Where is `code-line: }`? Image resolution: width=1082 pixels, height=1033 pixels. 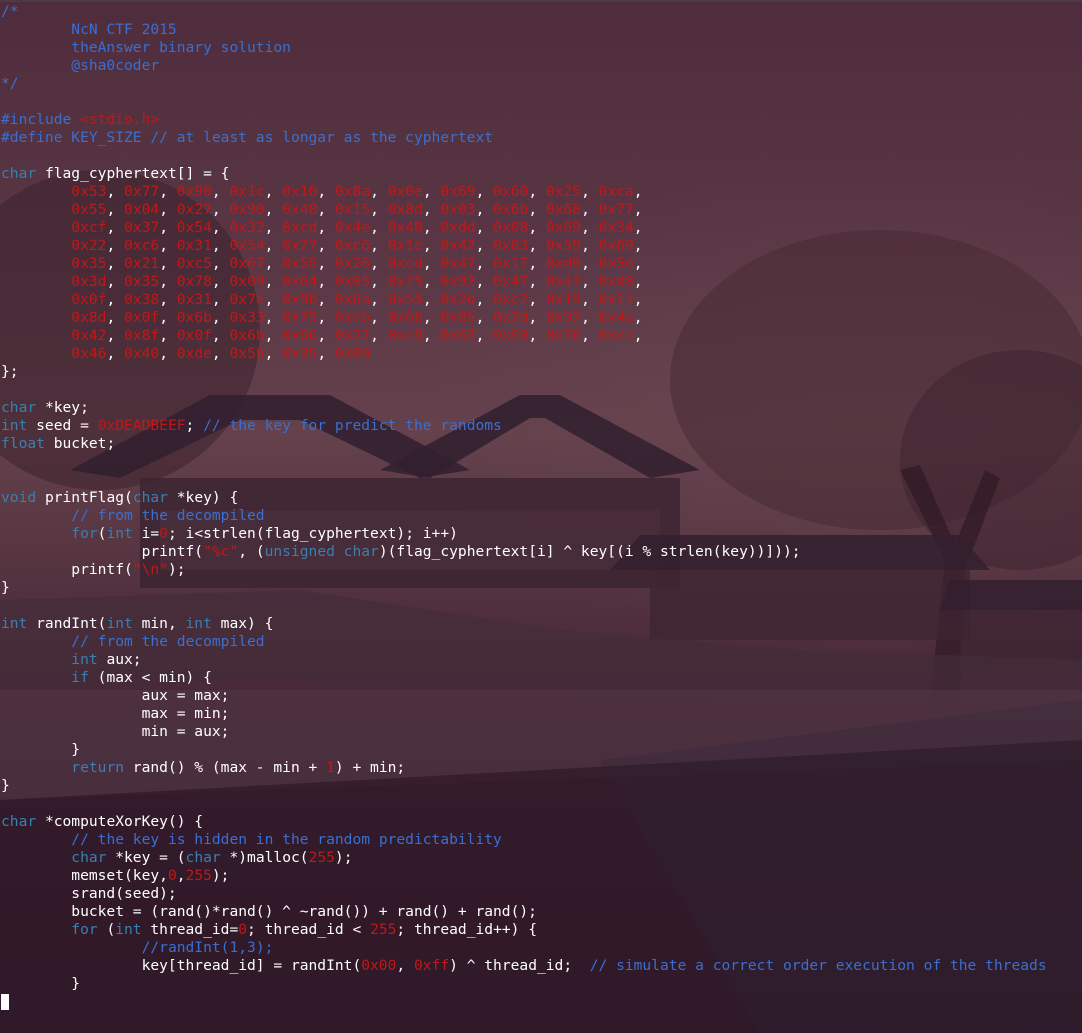 code-line: } is located at coordinates (524, 984).